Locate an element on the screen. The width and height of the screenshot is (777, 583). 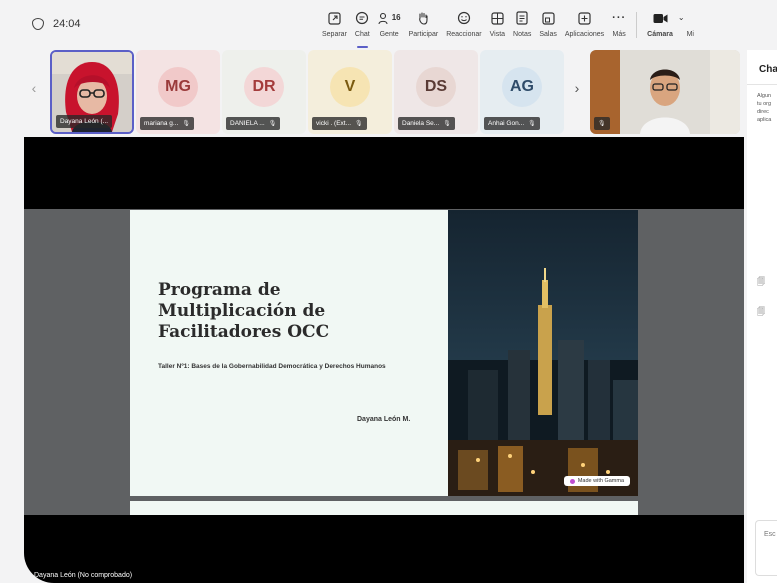
participant-name-tag: Daniela Se... 🎙 is located at coordinates (426, 123).